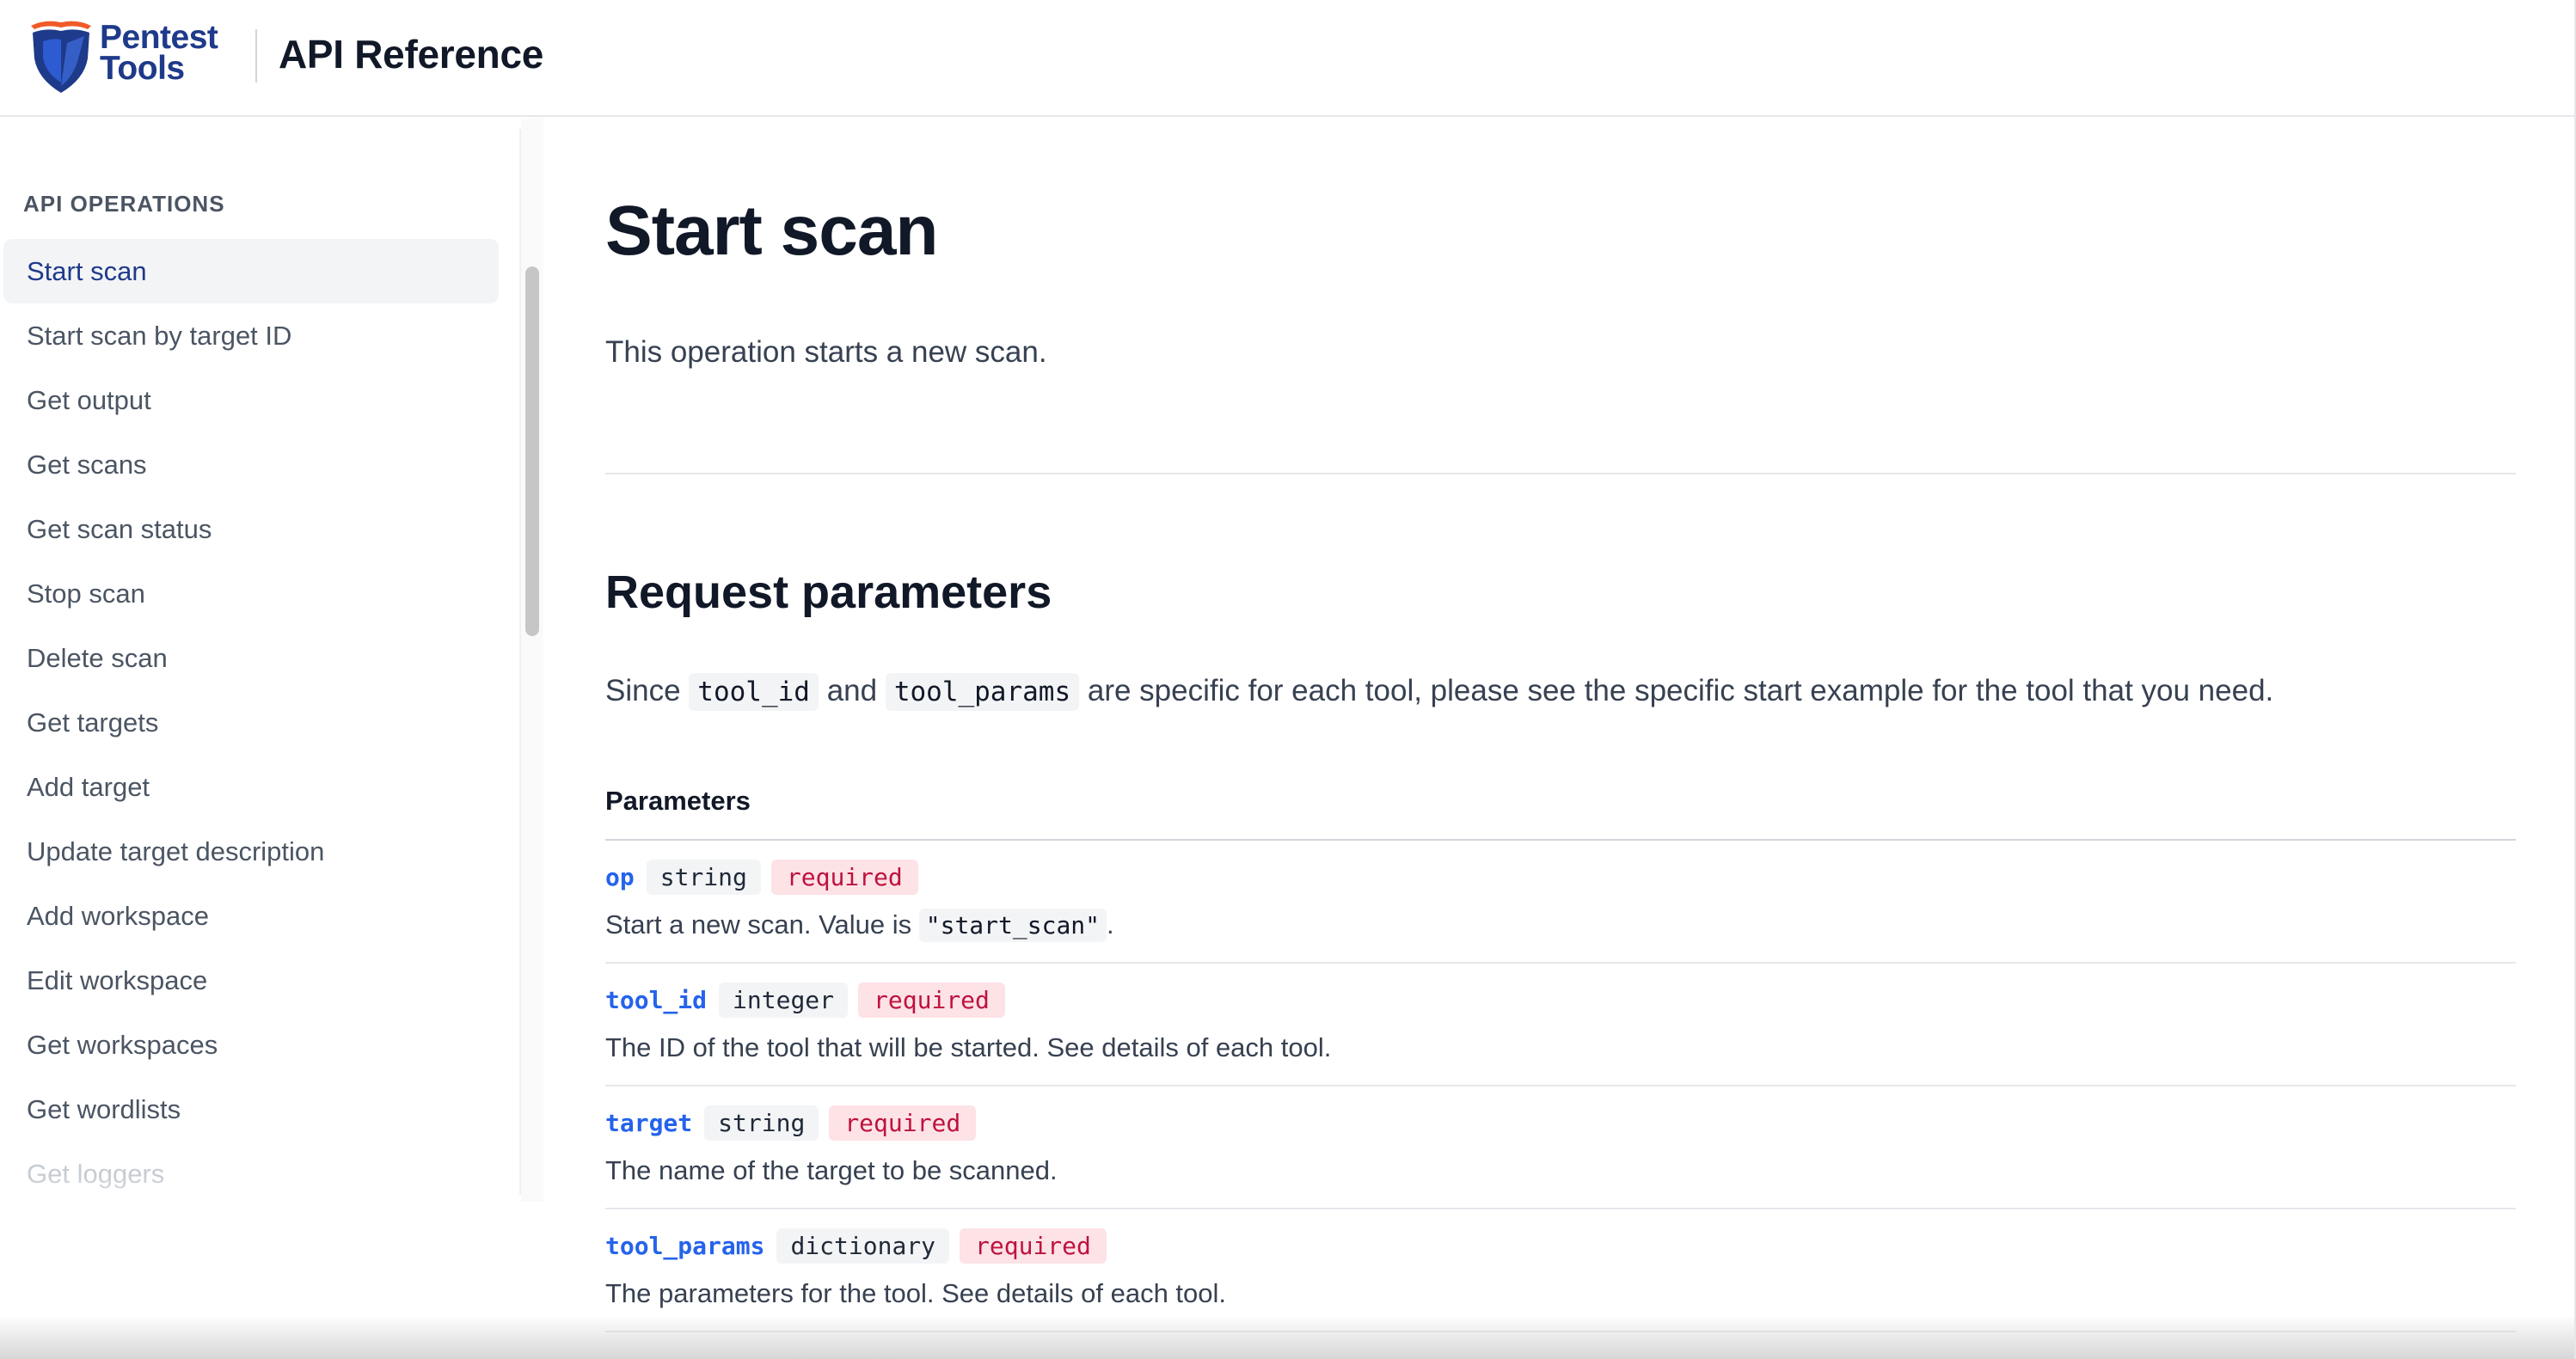  Describe the element at coordinates (852, 690) in the screenshot. I see `intro-text-middle: and` at that location.